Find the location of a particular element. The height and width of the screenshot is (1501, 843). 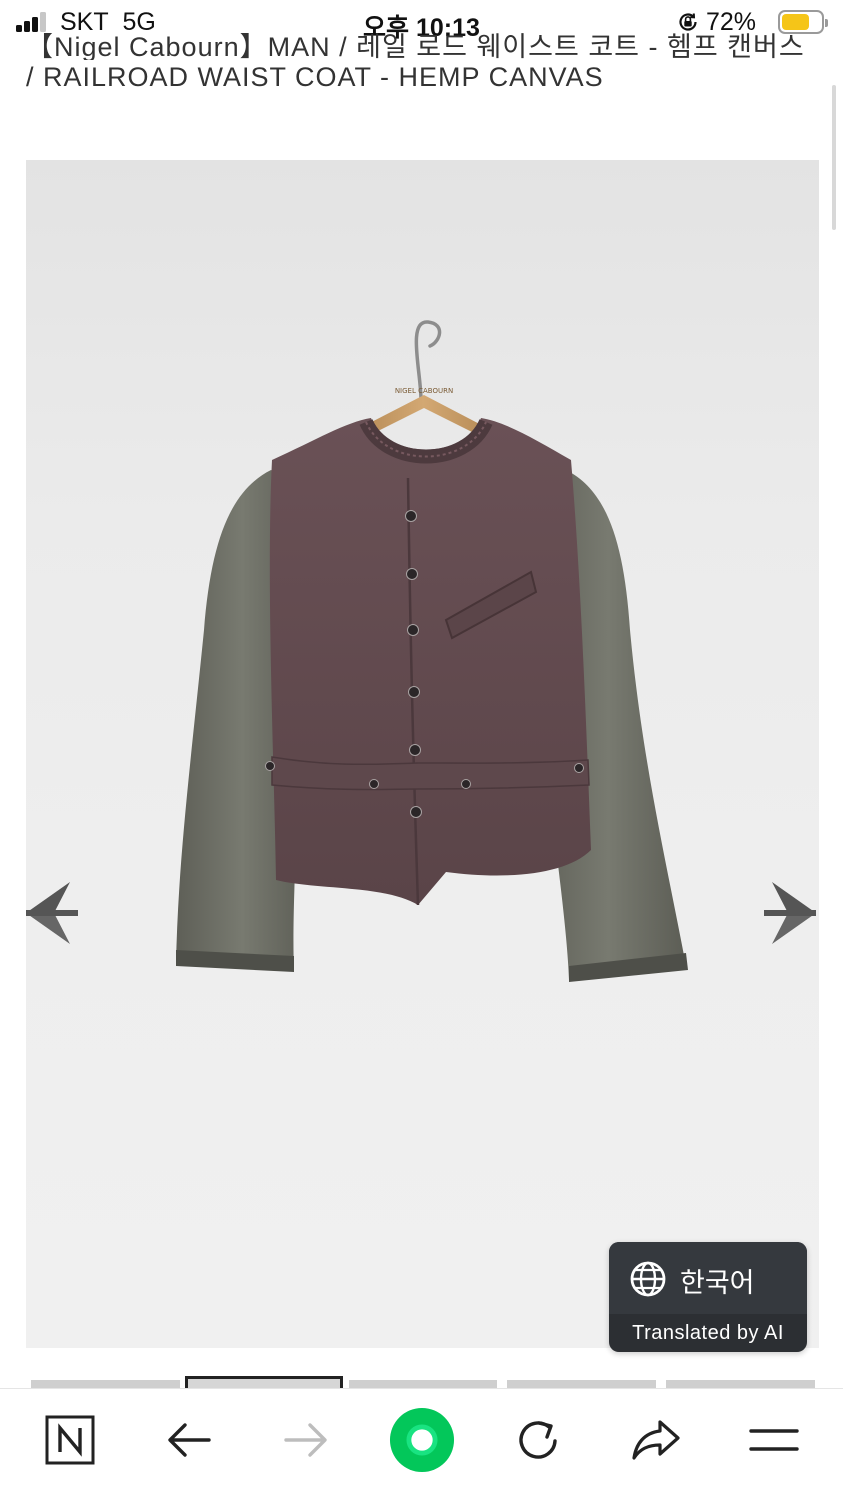

naver-home-icon is located at coordinates (70, 1440).